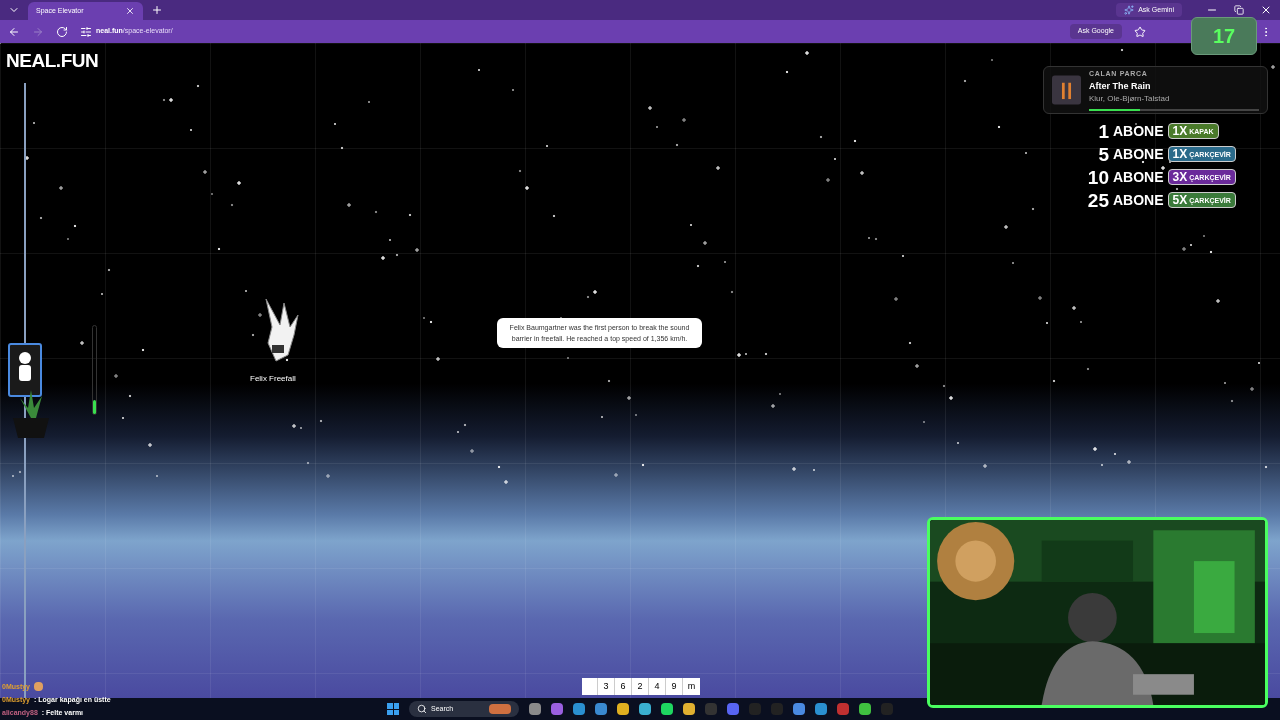 The image size is (1280, 720). What do you see at coordinates (130, 11) in the screenshot?
I see `close-tab-icon` at bounding box center [130, 11].